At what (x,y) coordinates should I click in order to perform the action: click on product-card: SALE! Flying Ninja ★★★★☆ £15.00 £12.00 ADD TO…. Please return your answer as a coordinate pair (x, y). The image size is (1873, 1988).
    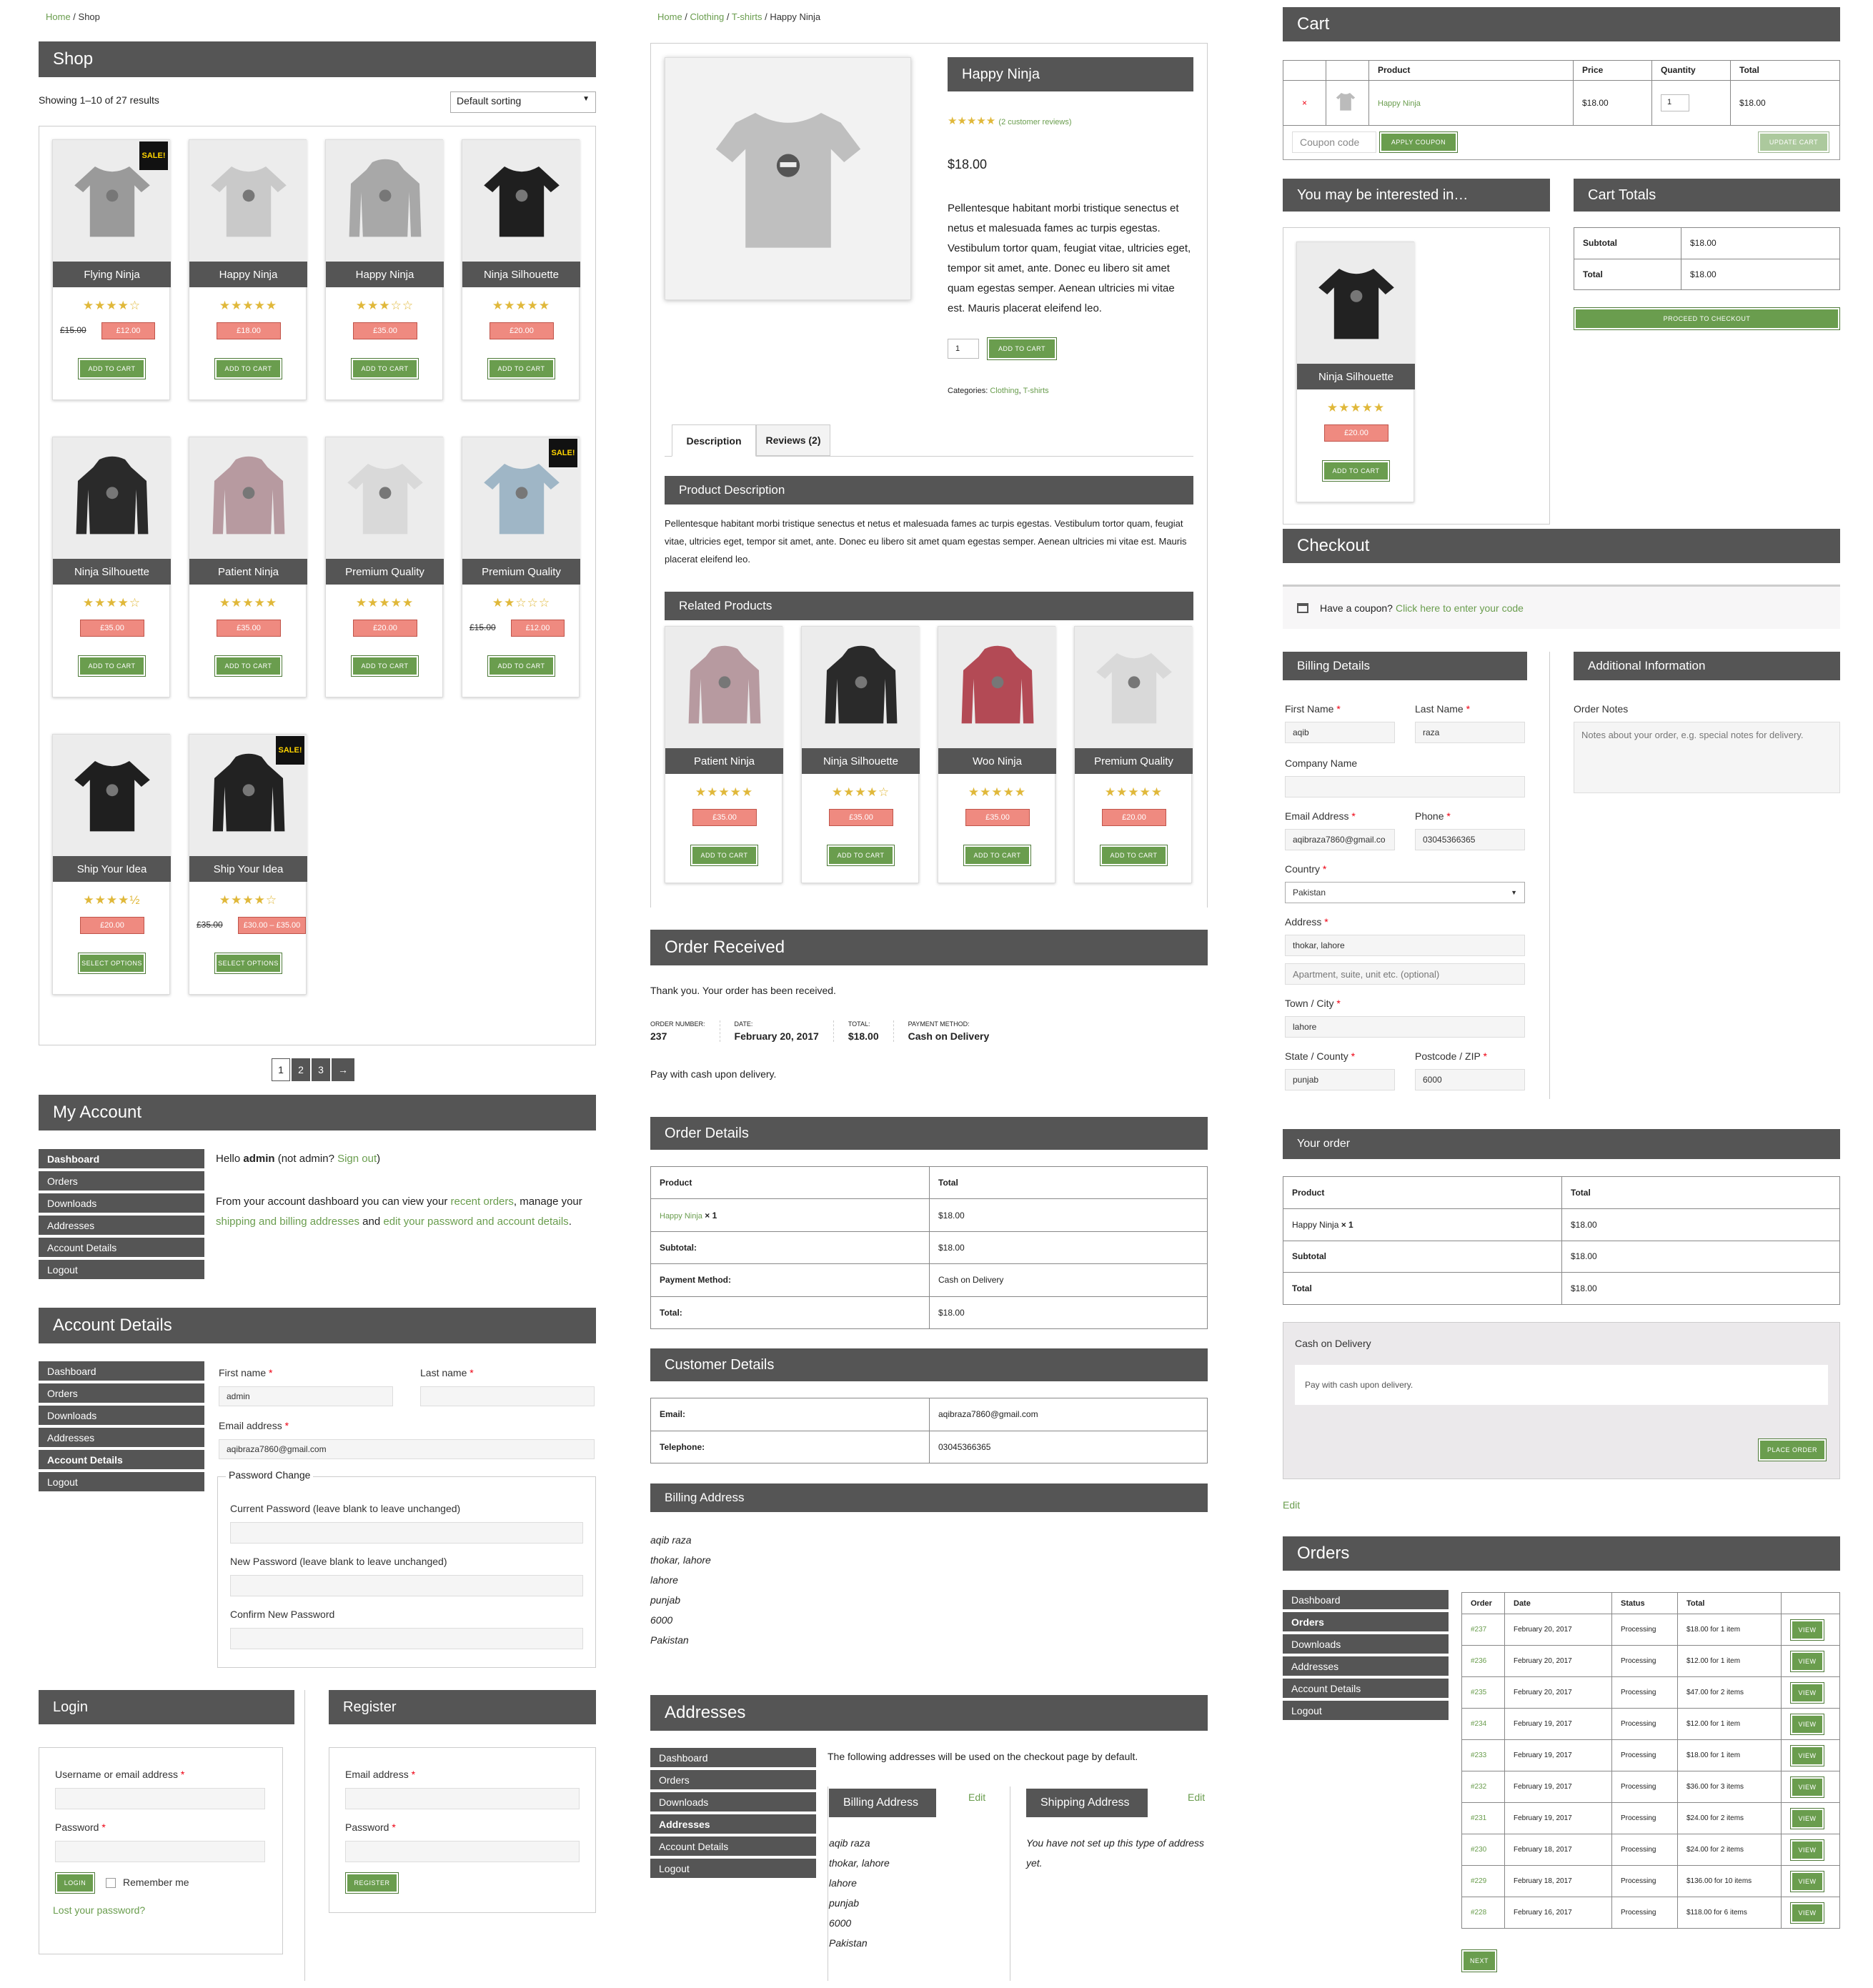
    Looking at the image, I should click on (111, 269).